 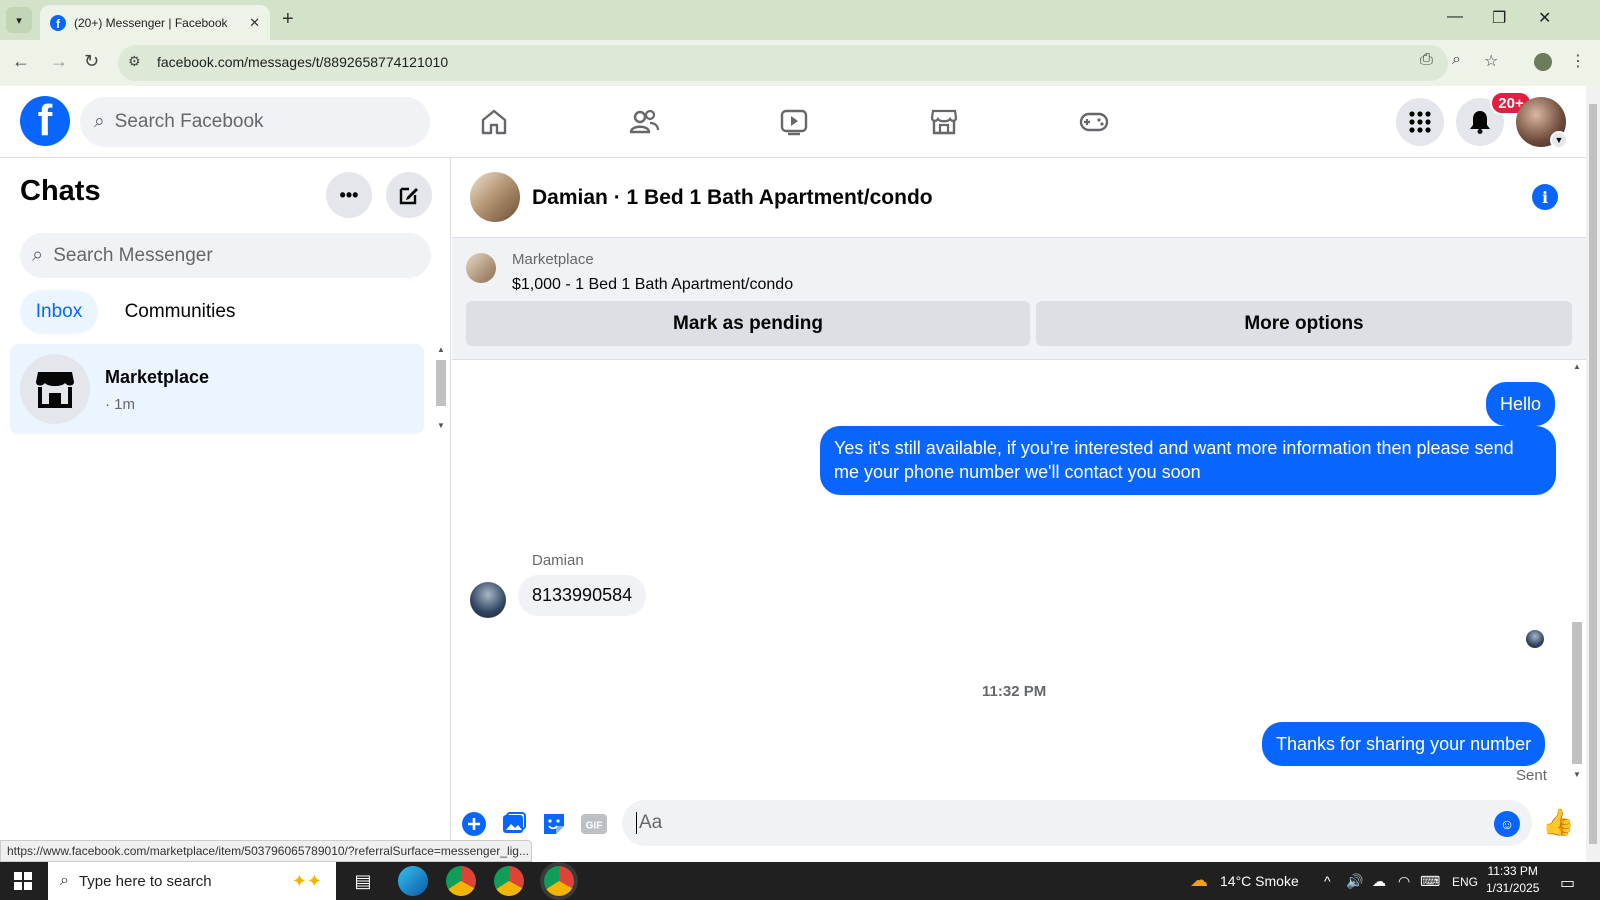 I want to click on page-scrollbar, so click(x=1593, y=474).